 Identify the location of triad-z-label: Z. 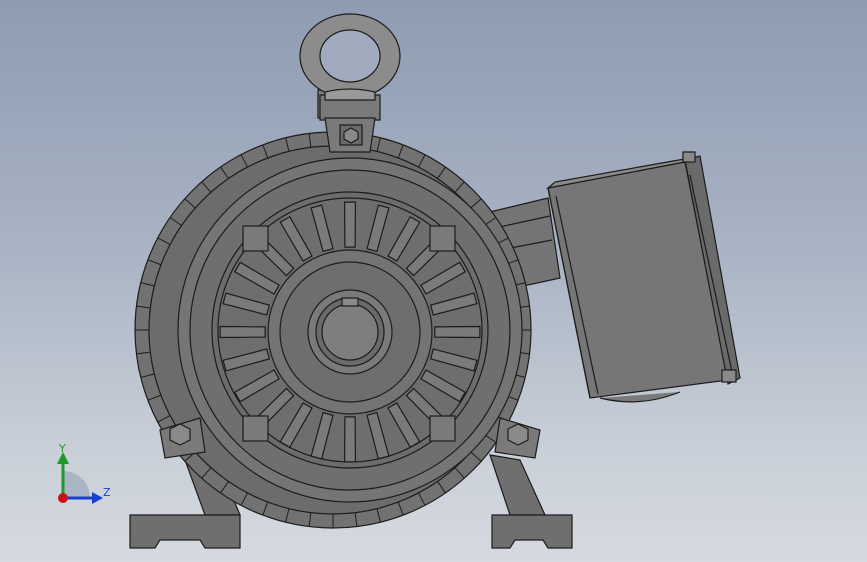
(107, 492).